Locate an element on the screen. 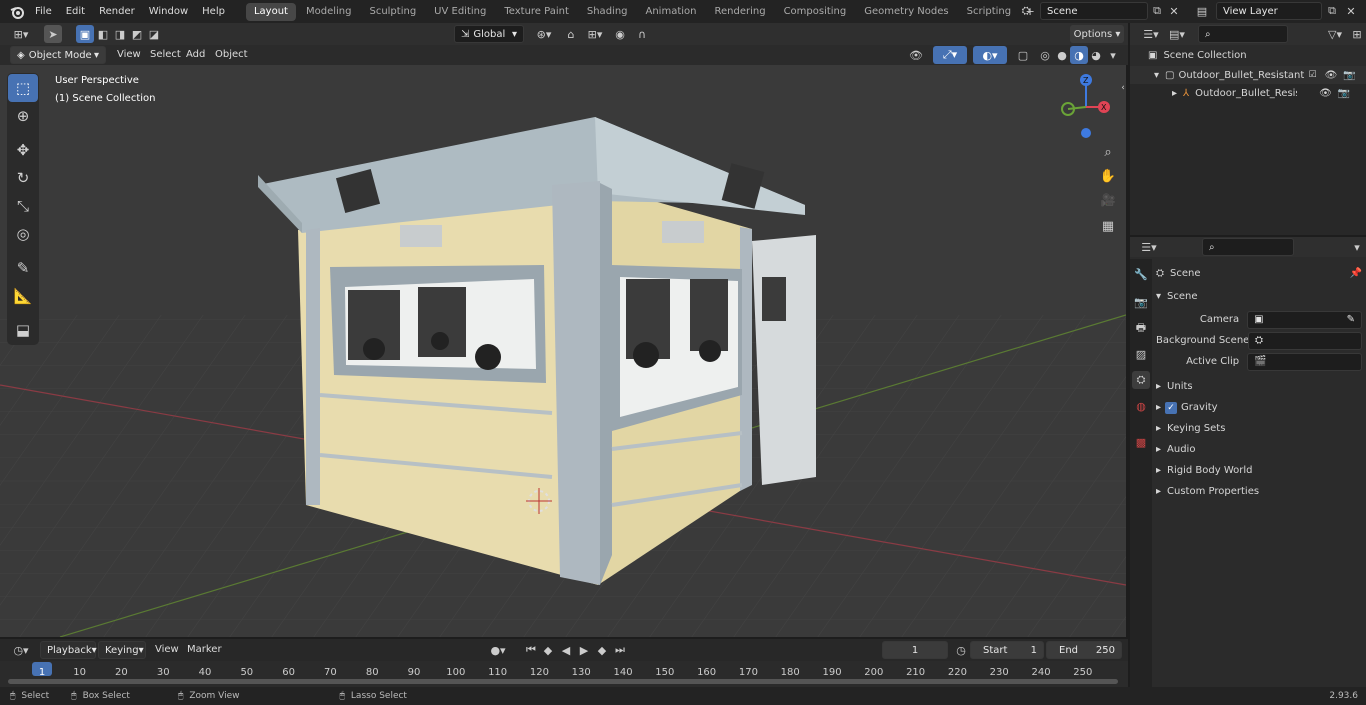 This screenshot has height=705, width=1366. tab-animation: Animation is located at coordinates (671, 12).